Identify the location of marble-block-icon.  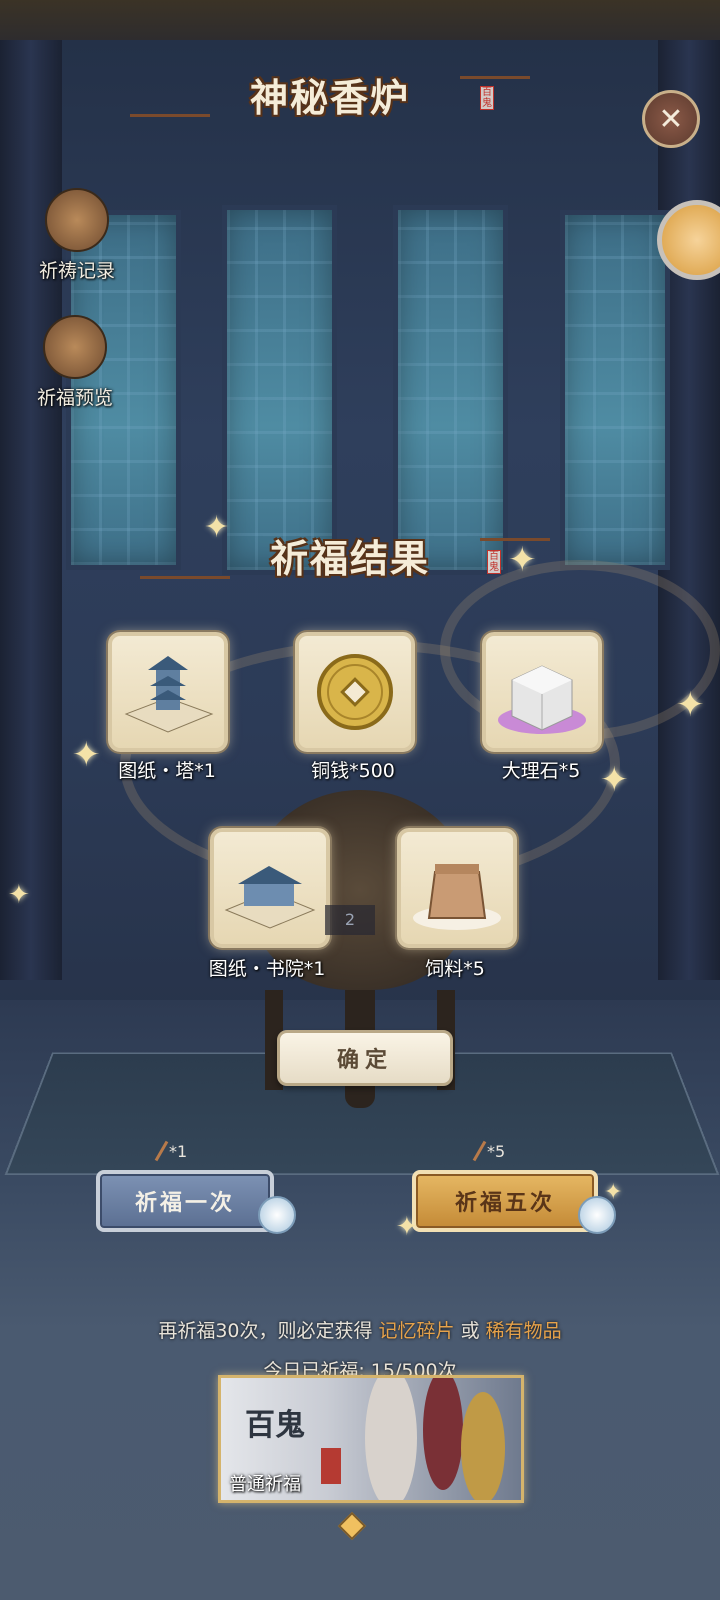
(542, 699).